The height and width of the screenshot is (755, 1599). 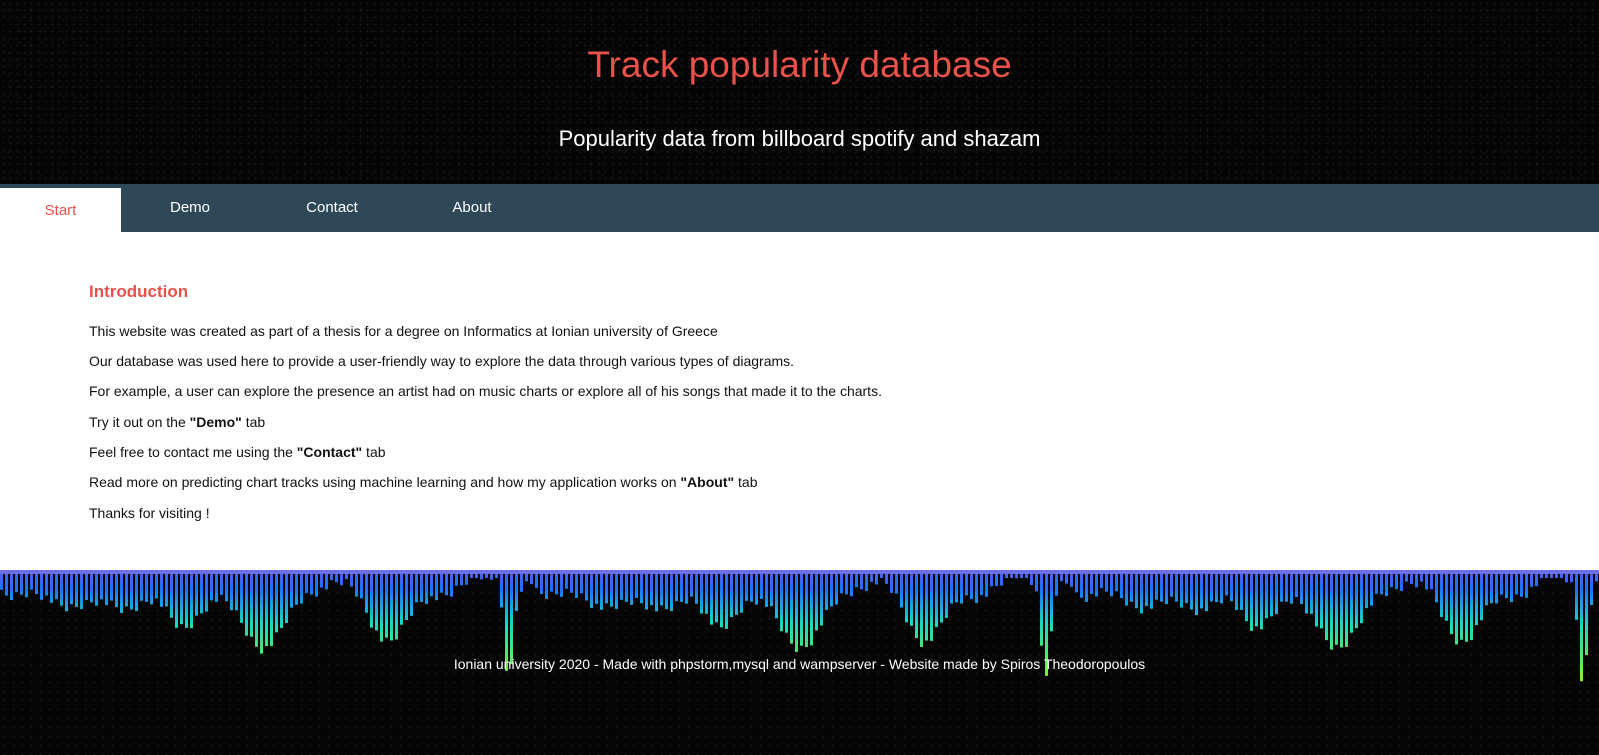 What do you see at coordinates (799, 64) in the screenshot?
I see `site-title: Track popularity database` at bounding box center [799, 64].